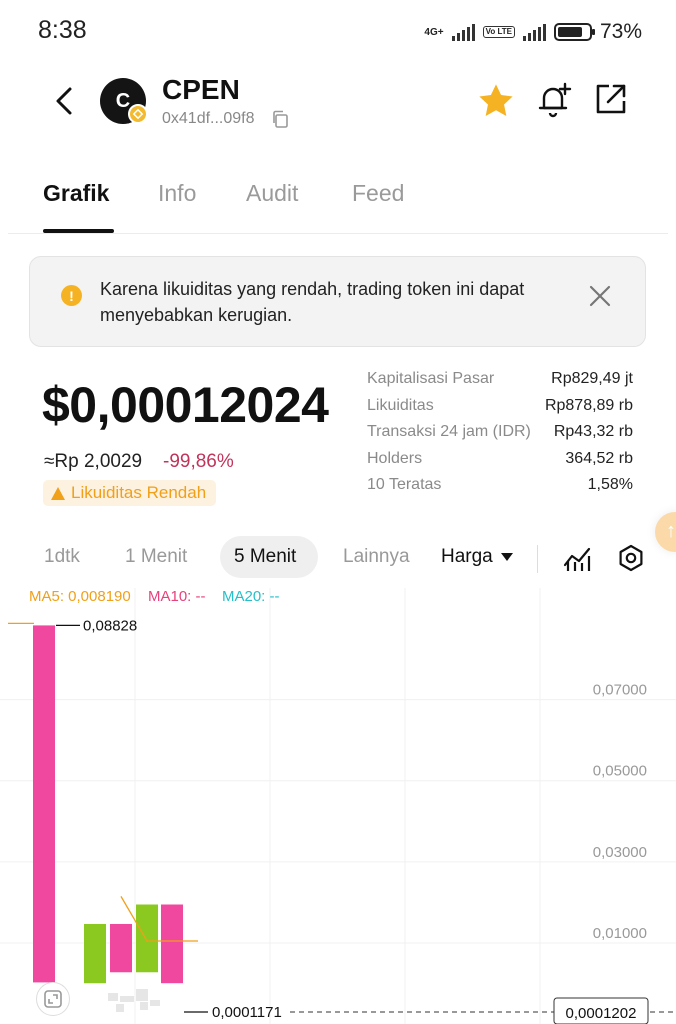 The height and width of the screenshot is (1024, 676). I want to click on status-indicators: 4G+ Vo LTE 73%, so click(533, 32).